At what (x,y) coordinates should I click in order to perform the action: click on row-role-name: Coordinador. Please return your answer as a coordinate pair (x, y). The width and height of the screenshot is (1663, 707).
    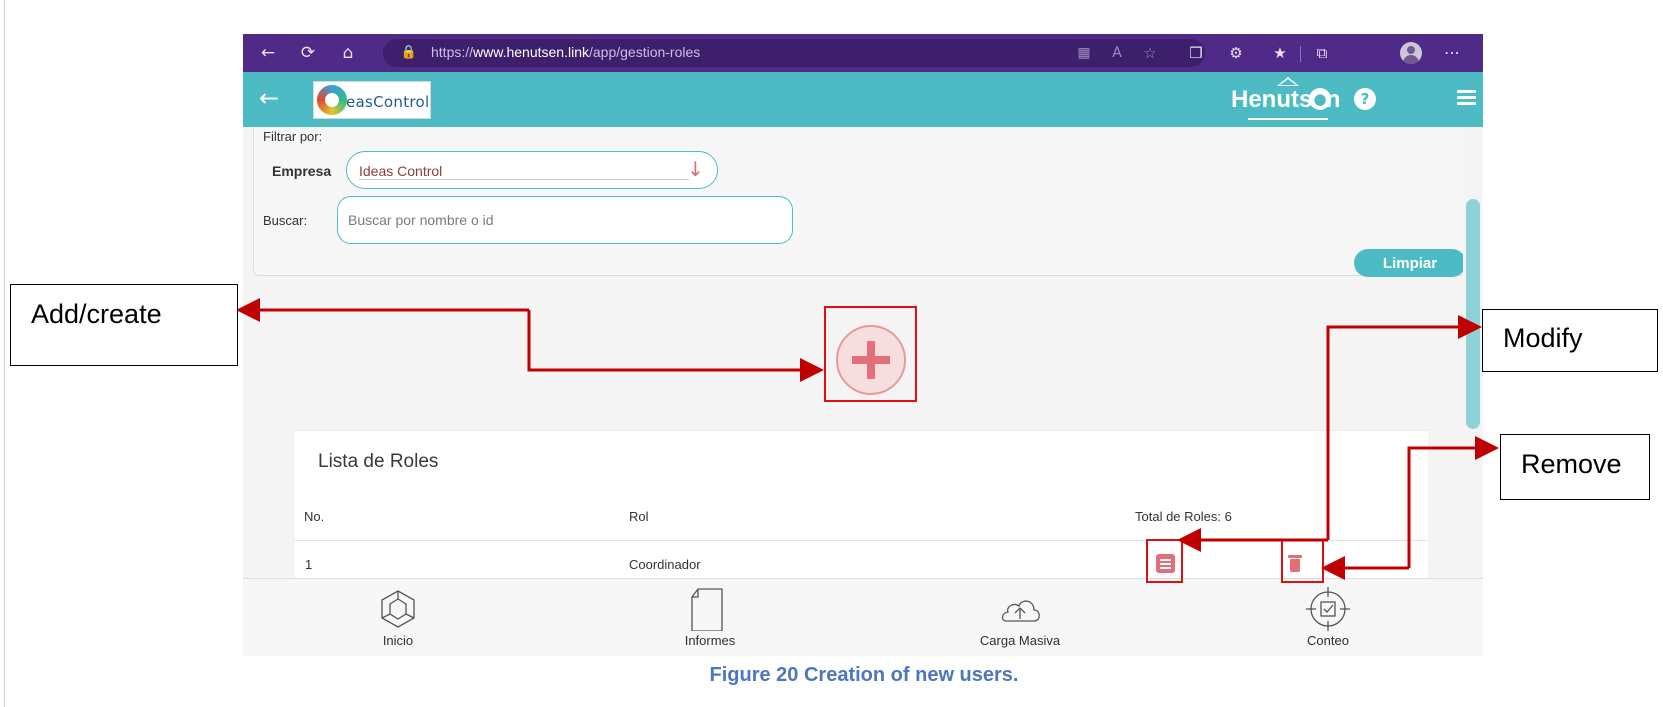
    Looking at the image, I should click on (665, 564).